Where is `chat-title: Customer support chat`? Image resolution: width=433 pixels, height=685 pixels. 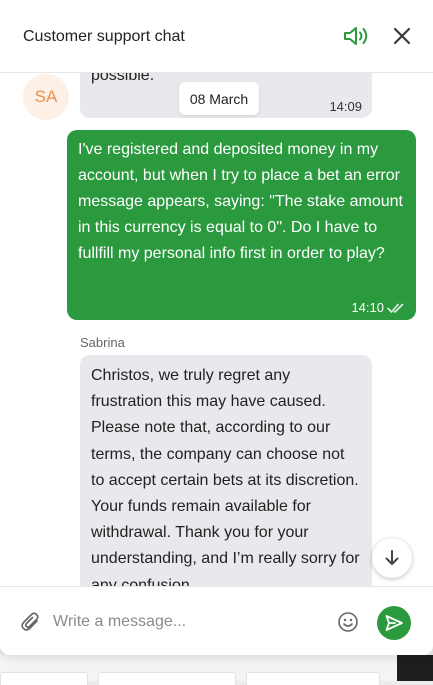
chat-title: Customer support chat is located at coordinates (104, 36).